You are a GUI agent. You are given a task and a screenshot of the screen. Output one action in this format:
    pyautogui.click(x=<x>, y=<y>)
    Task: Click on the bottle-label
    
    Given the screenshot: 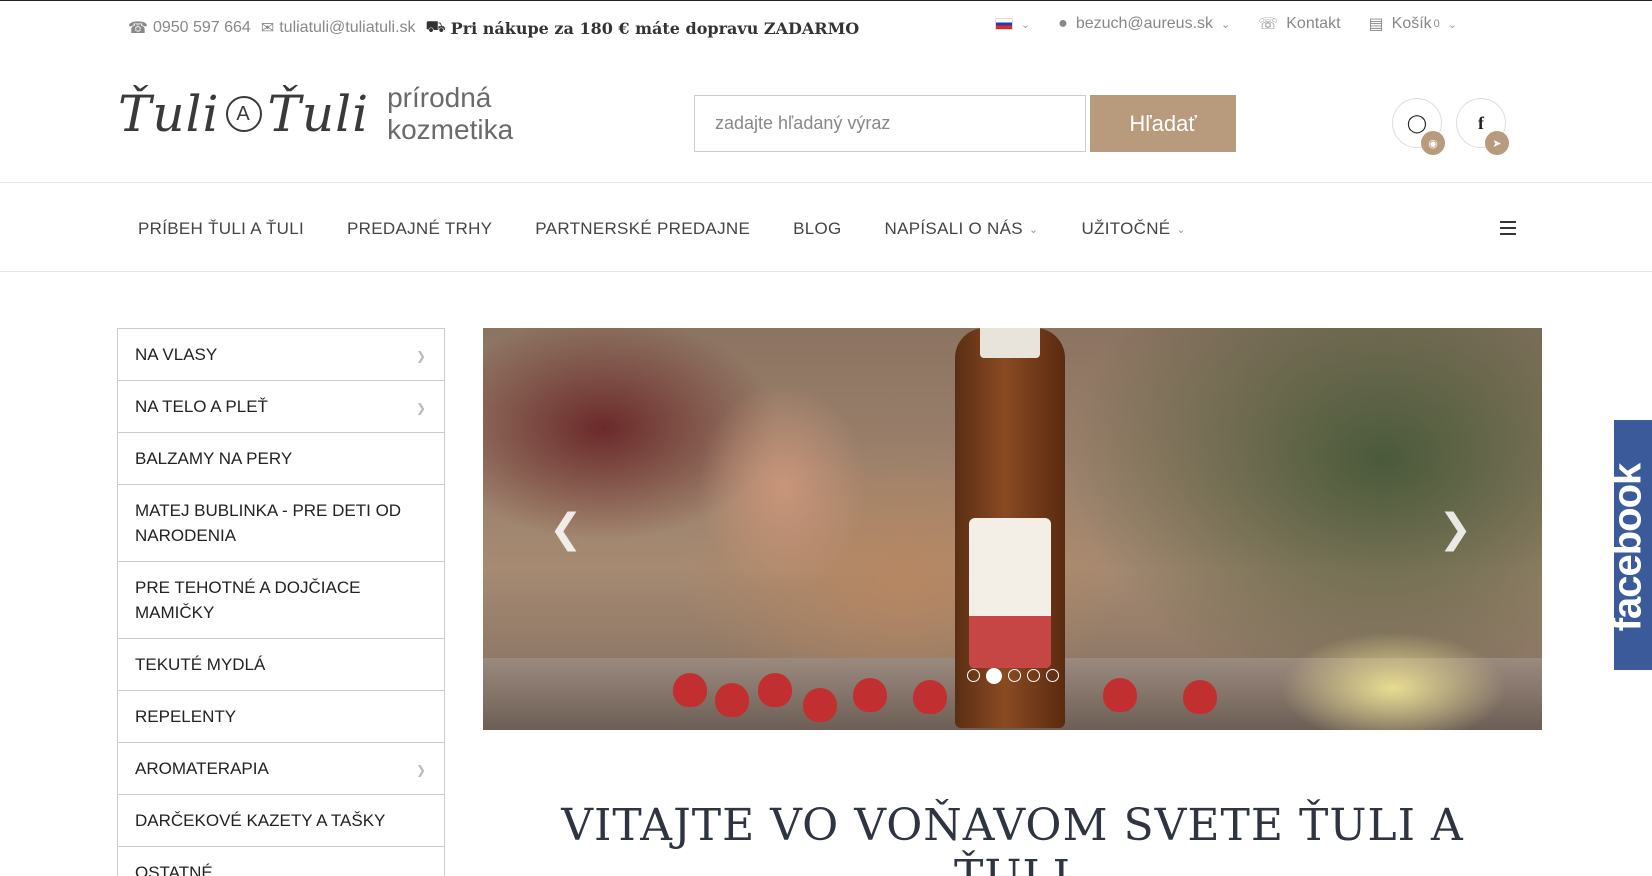 What is the action you would take?
    pyautogui.click(x=1010, y=593)
    